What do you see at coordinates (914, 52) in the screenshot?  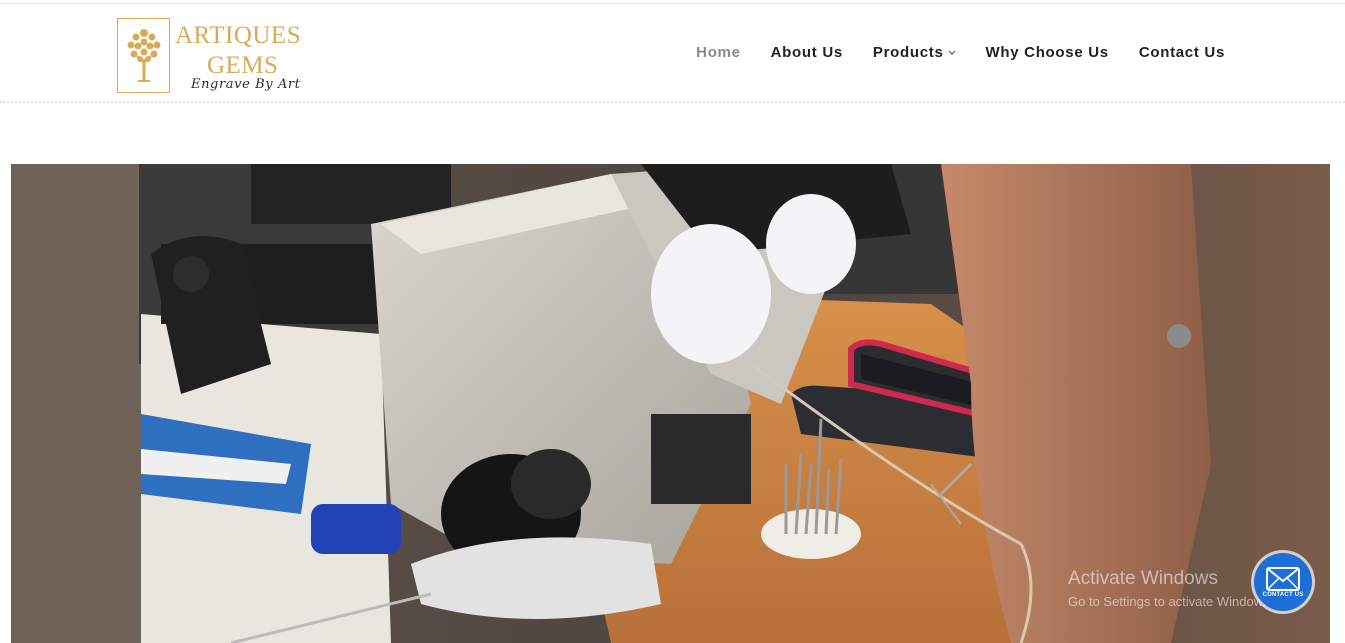 I see `nav-products: Products` at bounding box center [914, 52].